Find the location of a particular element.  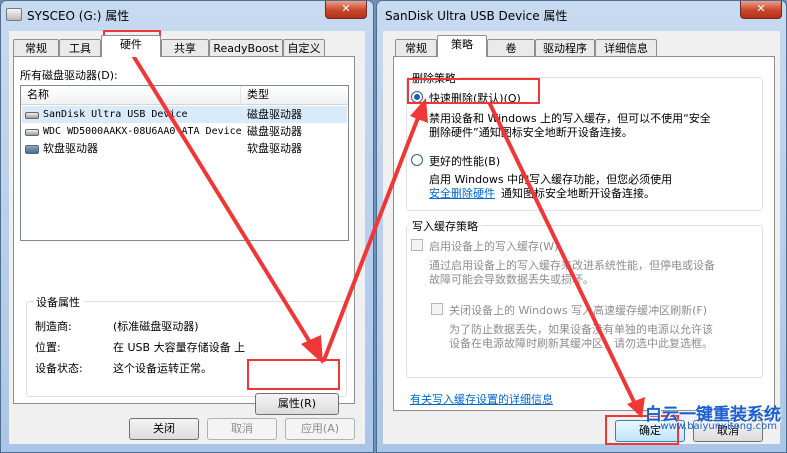

tab-details: 详细信息 is located at coordinates (626, 48).